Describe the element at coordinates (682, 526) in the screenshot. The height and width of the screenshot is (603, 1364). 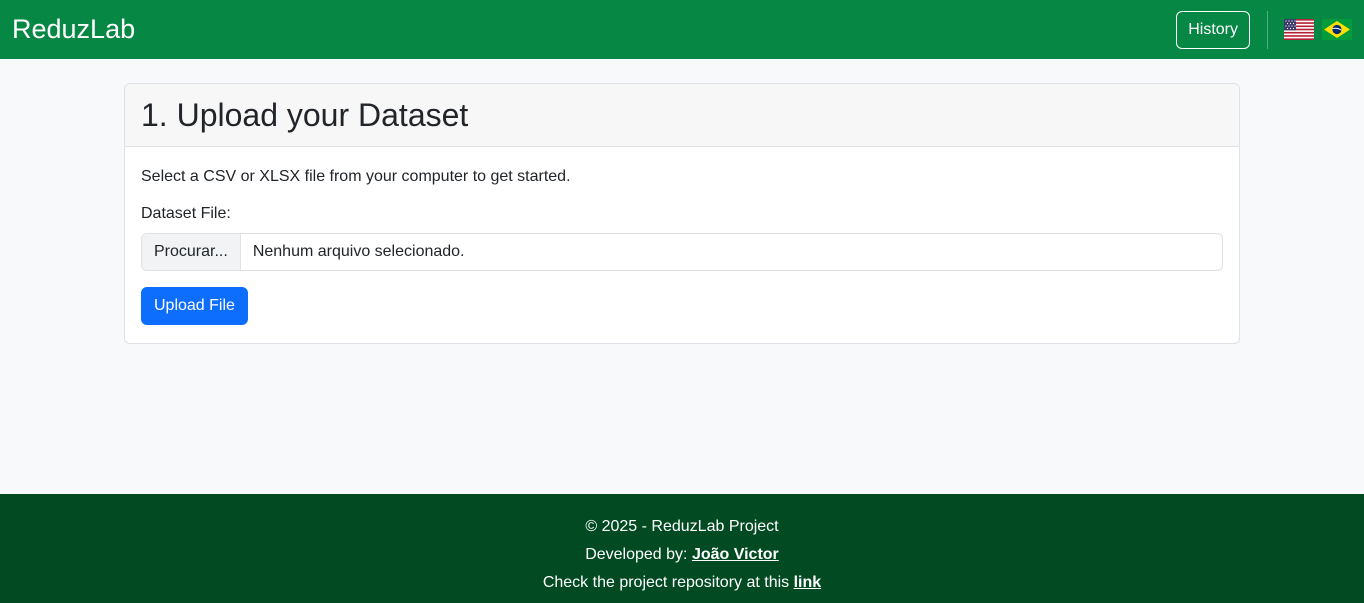
I see `footer-copyright: © 2025 - ReduzLab Project` at that location.